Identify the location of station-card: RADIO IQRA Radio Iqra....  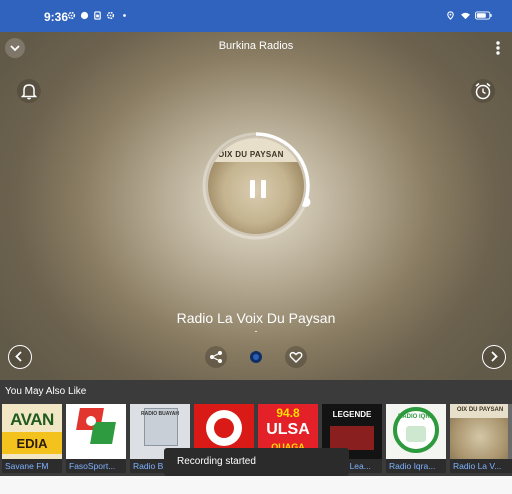
(416, 439).